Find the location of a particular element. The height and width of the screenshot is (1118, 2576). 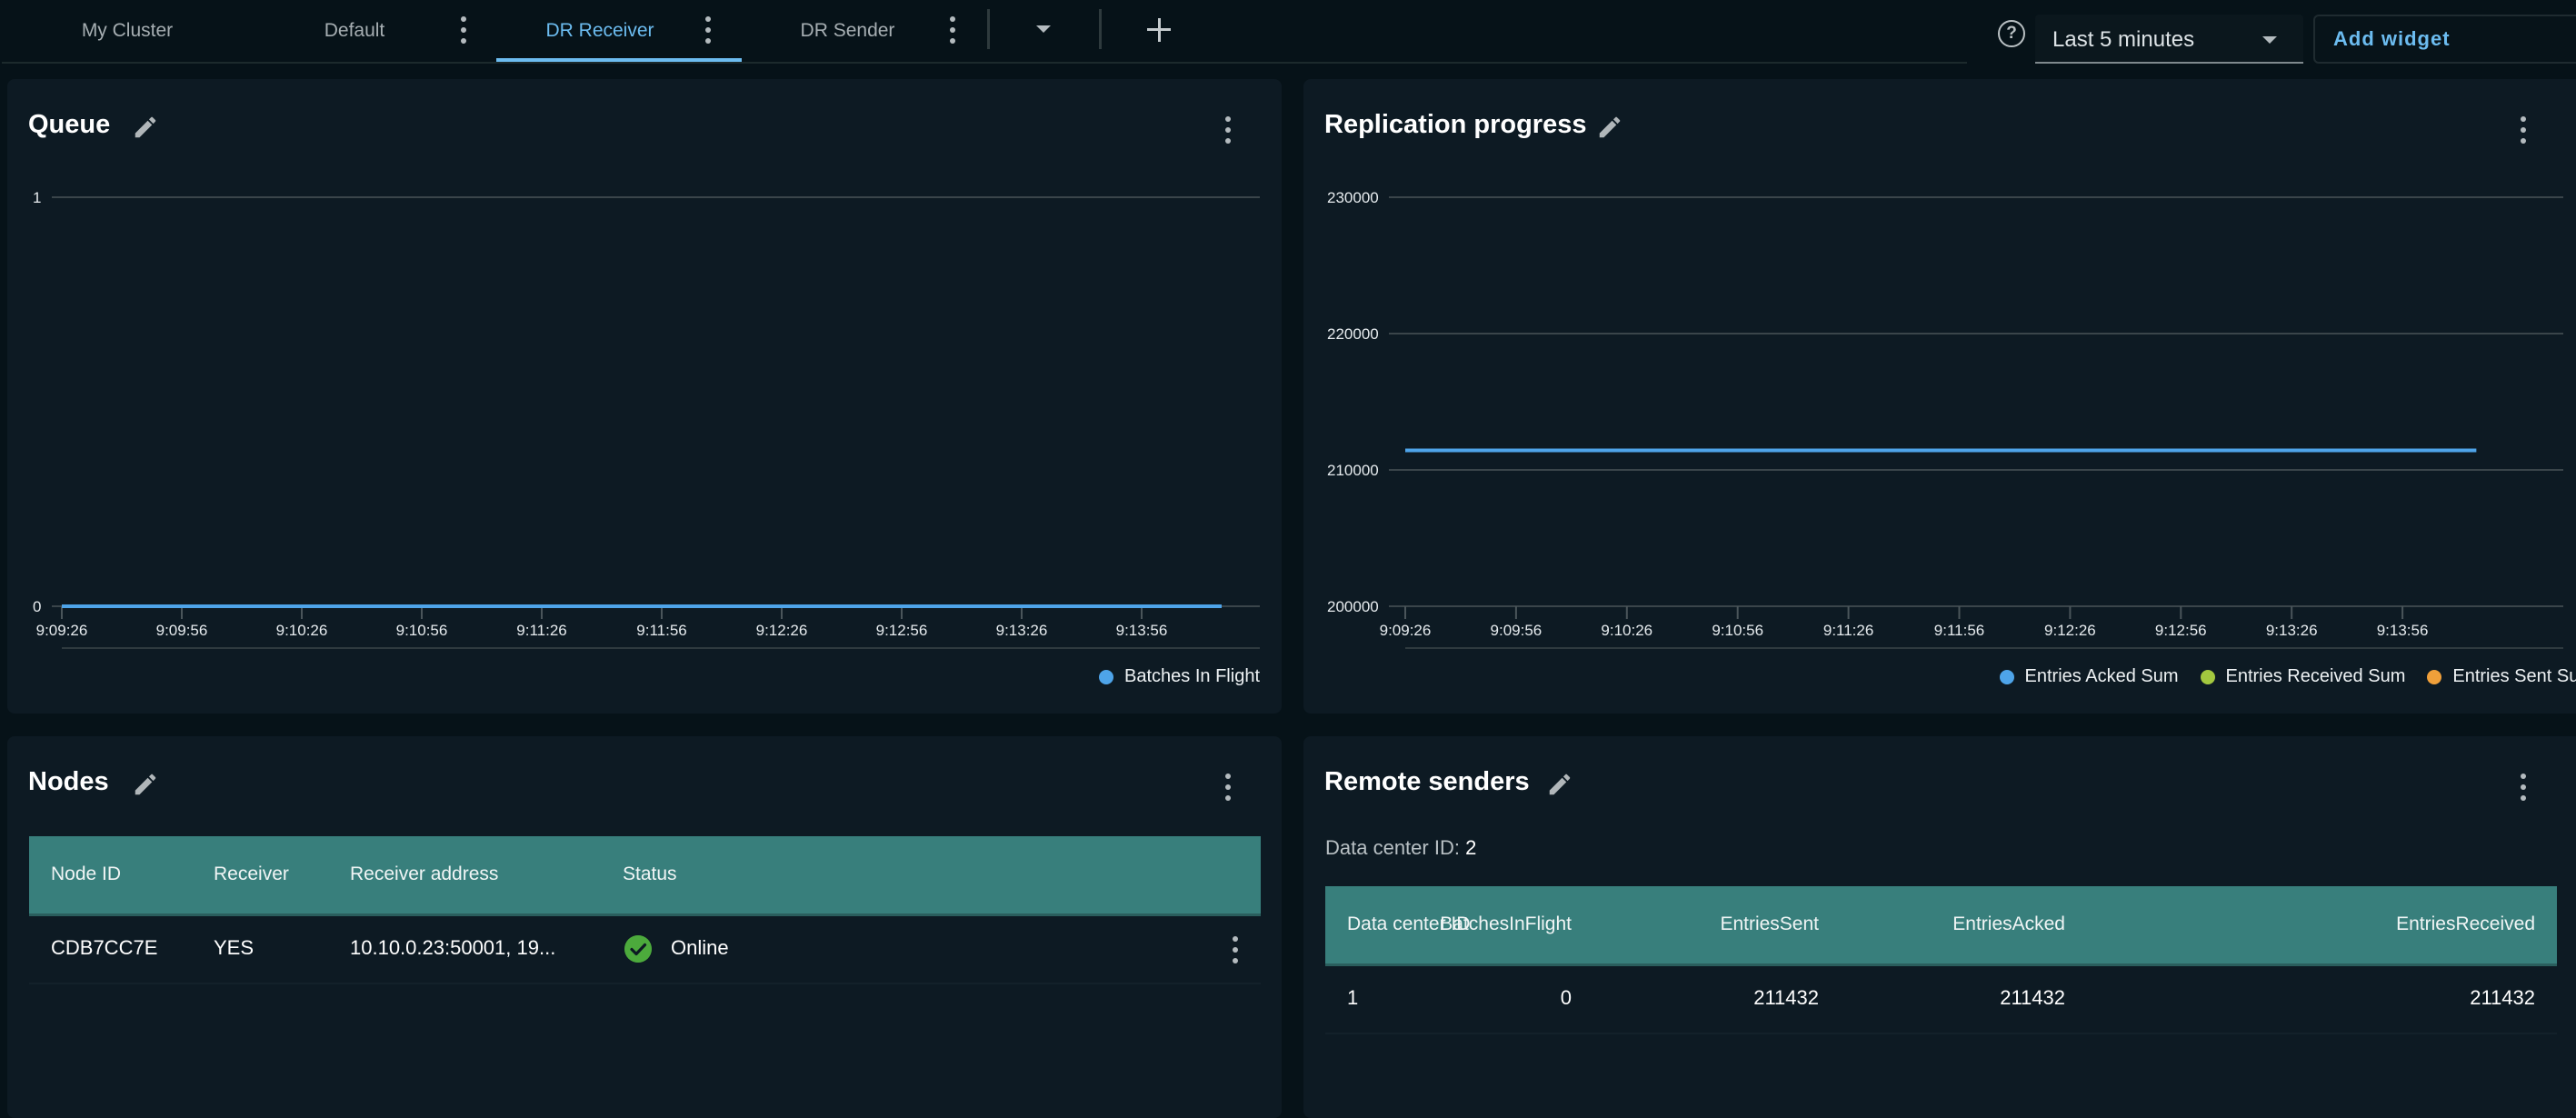

column-header-entries-sent: EntriesSent is located at coordinates (1769, 924).